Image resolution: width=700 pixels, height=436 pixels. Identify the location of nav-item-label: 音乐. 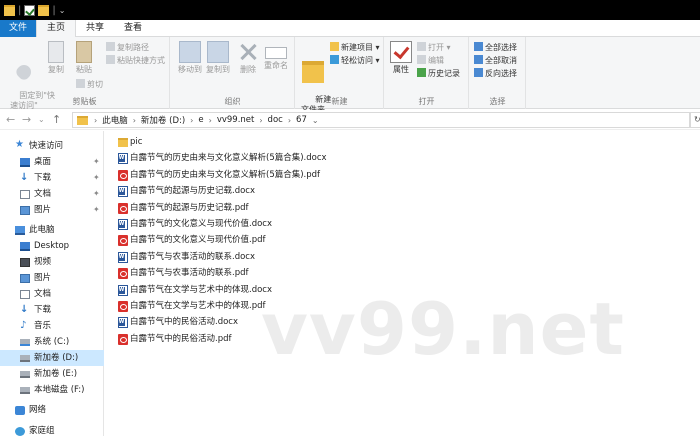
(43, 326).